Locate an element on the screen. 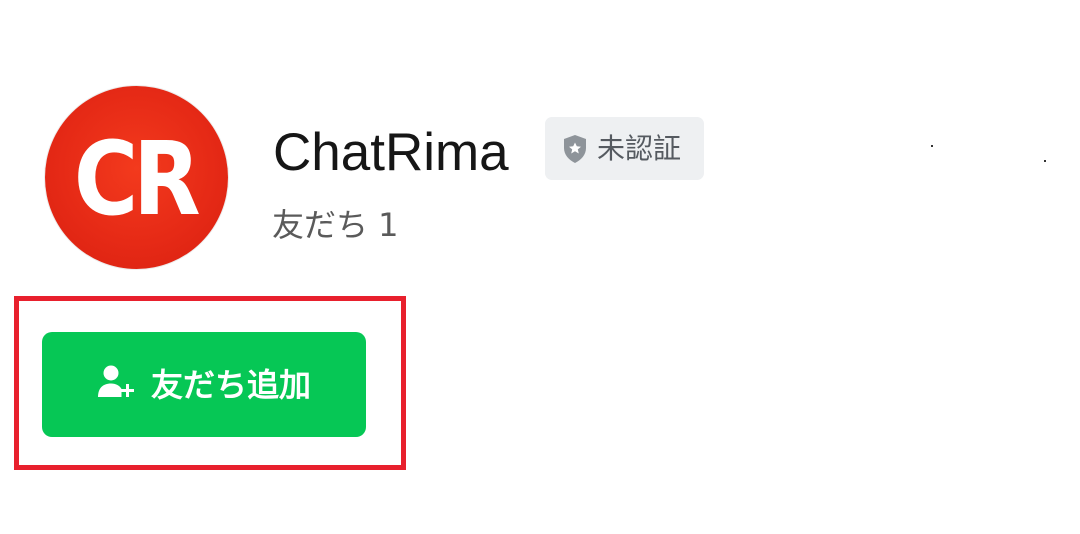  shield-star-icon is located at coordinates (575, 148).